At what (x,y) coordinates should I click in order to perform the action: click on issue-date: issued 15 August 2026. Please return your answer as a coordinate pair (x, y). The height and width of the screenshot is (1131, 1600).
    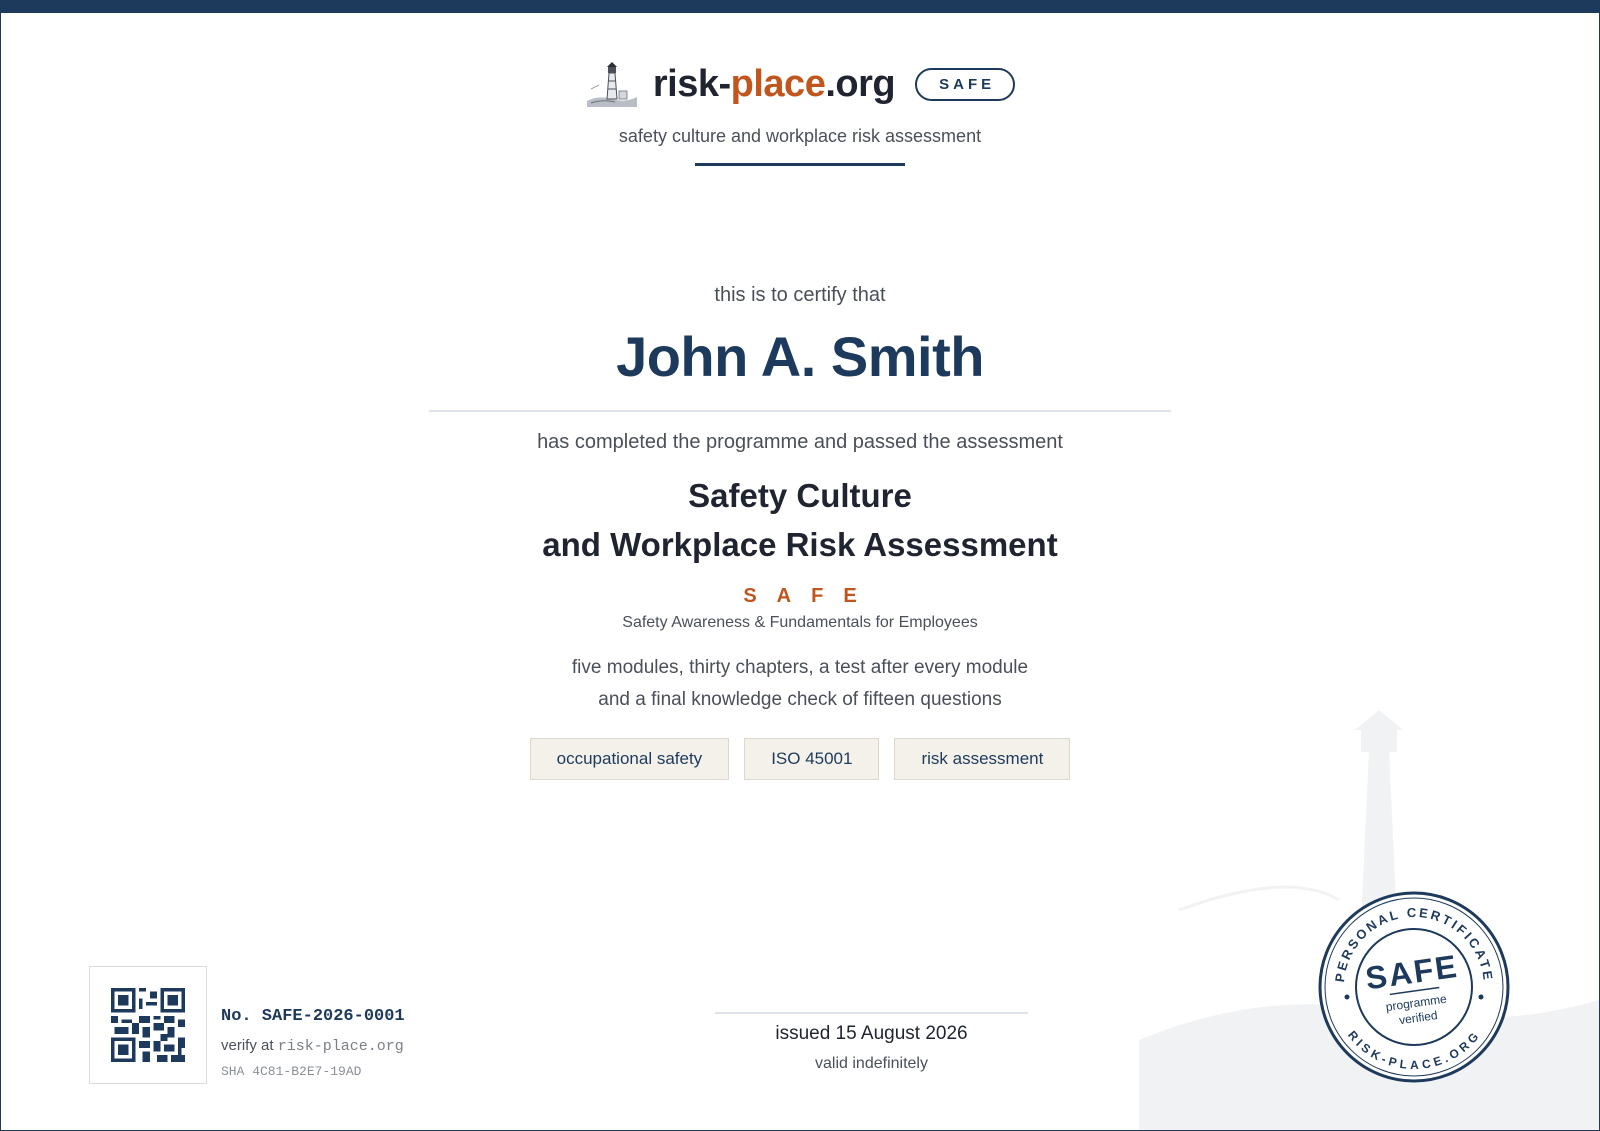
    Looking at the image, I should click on (871, 1033).